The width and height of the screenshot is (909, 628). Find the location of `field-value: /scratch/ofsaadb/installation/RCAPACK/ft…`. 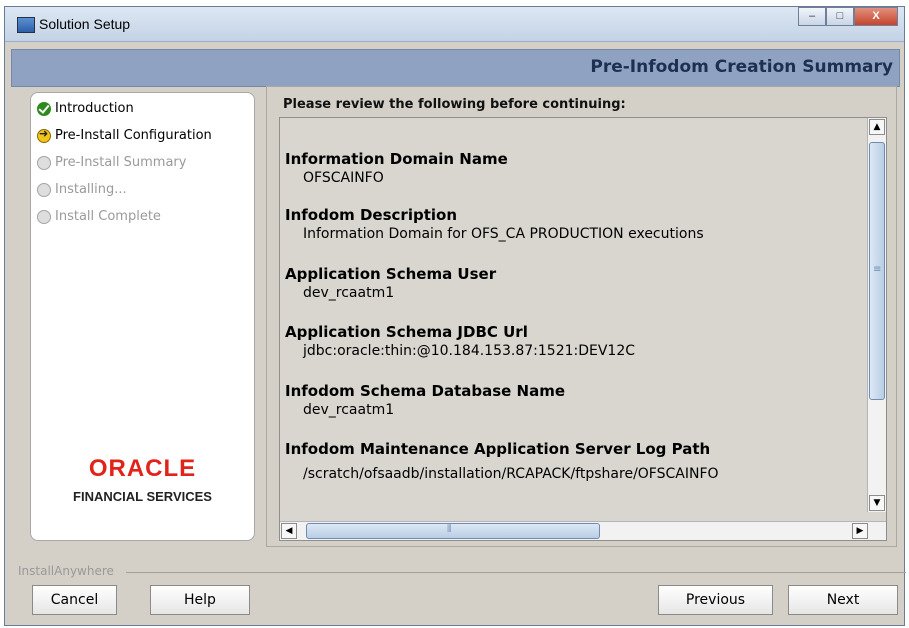

field-value: /scratch/ofsaadb/installation/RCAPACK/ft… is located at coordinates (511, 474).